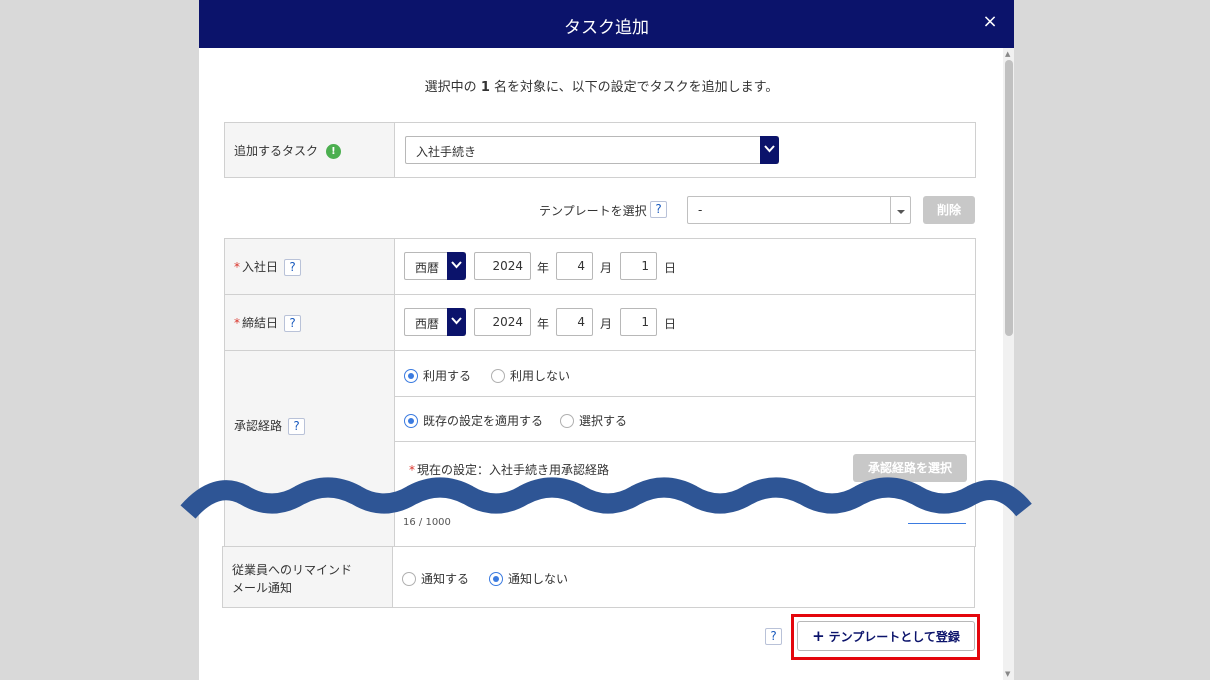 The width and height of the screenshot is (1210, 680). Describe the element at coordinates (260, 323) in the screenshot. I see `contract-date-label: 締結日` at that location.